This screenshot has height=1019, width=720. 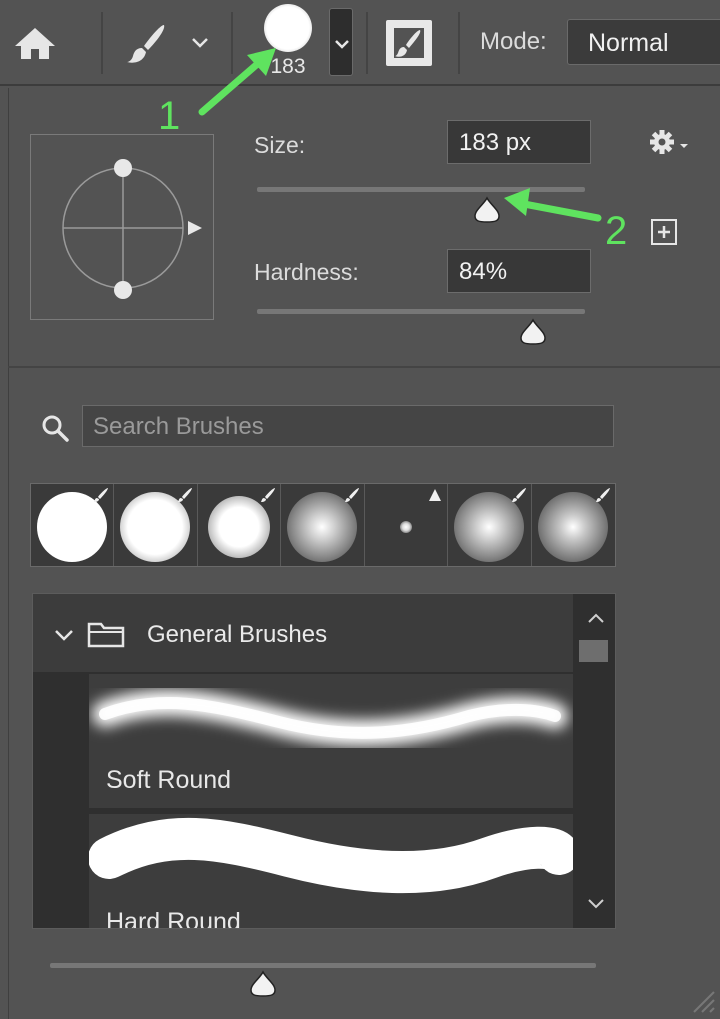 I want to click on recent-brushes-strip, so click(x=323, y=525).